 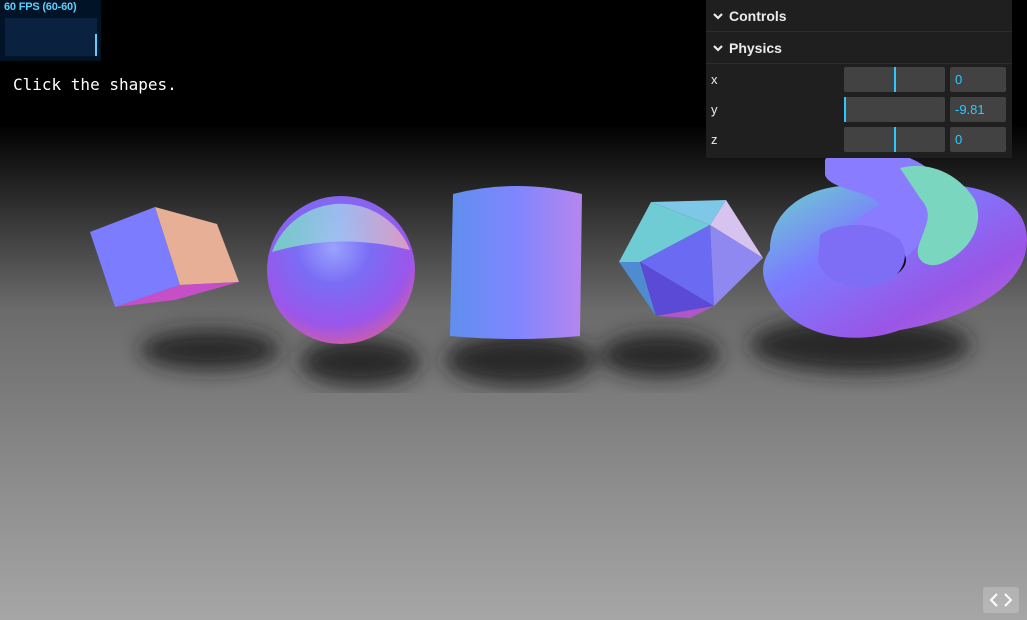 I want to click on physics-params: x y z, so click(x=859, y=111).